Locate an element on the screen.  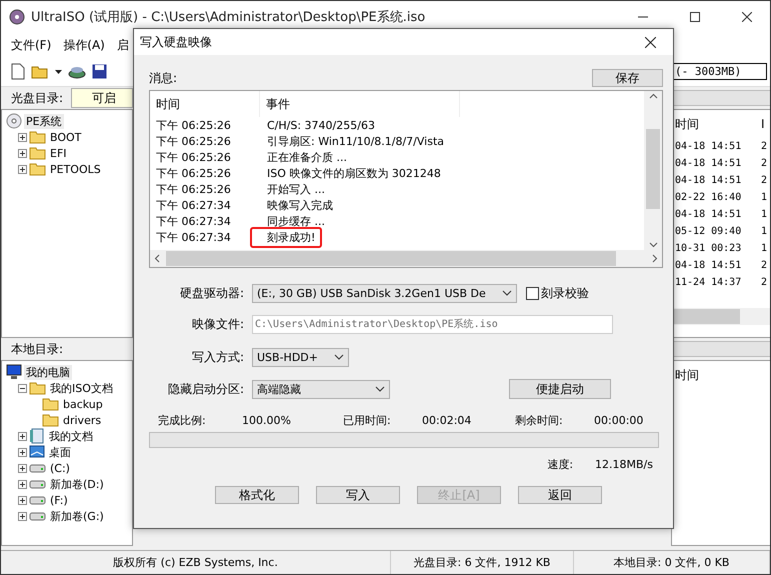
quick-boot-button: 便捷启动 is located at coordinates (560, 389).